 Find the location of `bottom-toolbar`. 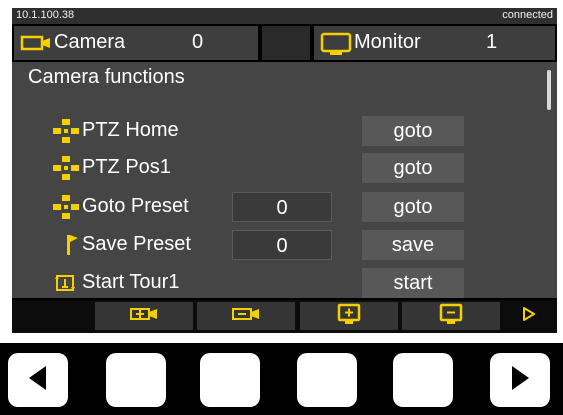

bottom-toolbar is located at coordinates (284, 316).